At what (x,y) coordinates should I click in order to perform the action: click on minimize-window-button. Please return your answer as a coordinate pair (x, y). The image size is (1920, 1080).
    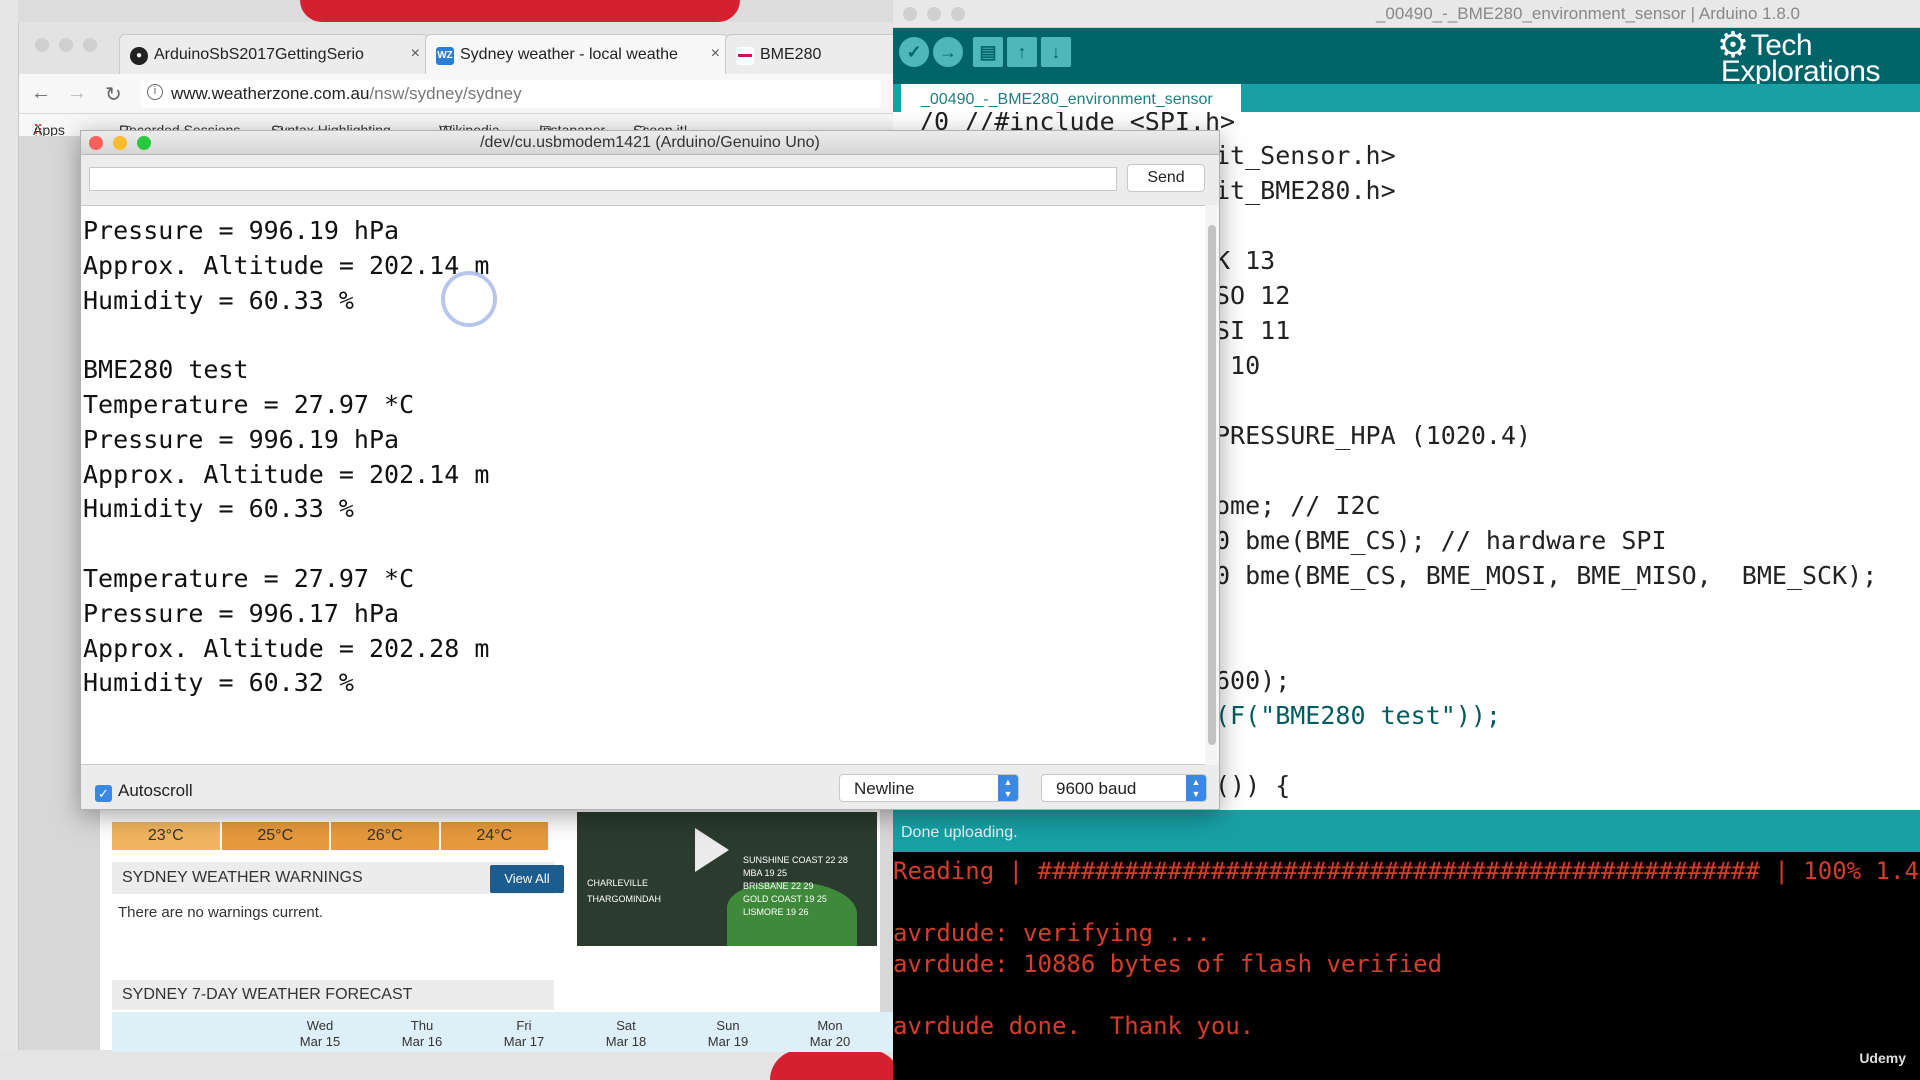
    Looking at the image, I should click on (66, 45).